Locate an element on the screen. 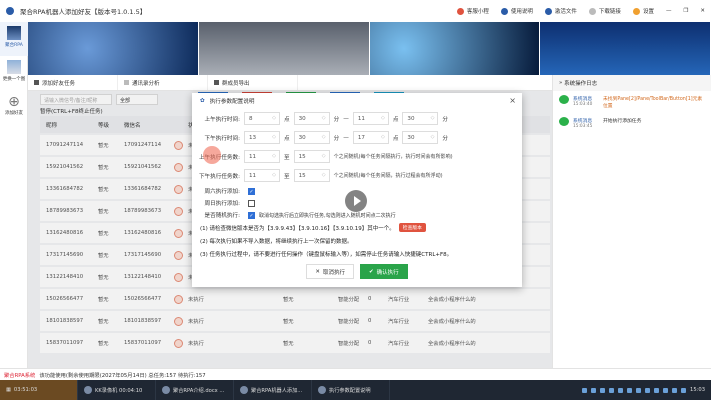 The width and height of the screenshot is (711, 400). app-logo-icon is located at coordinates (10, 11).